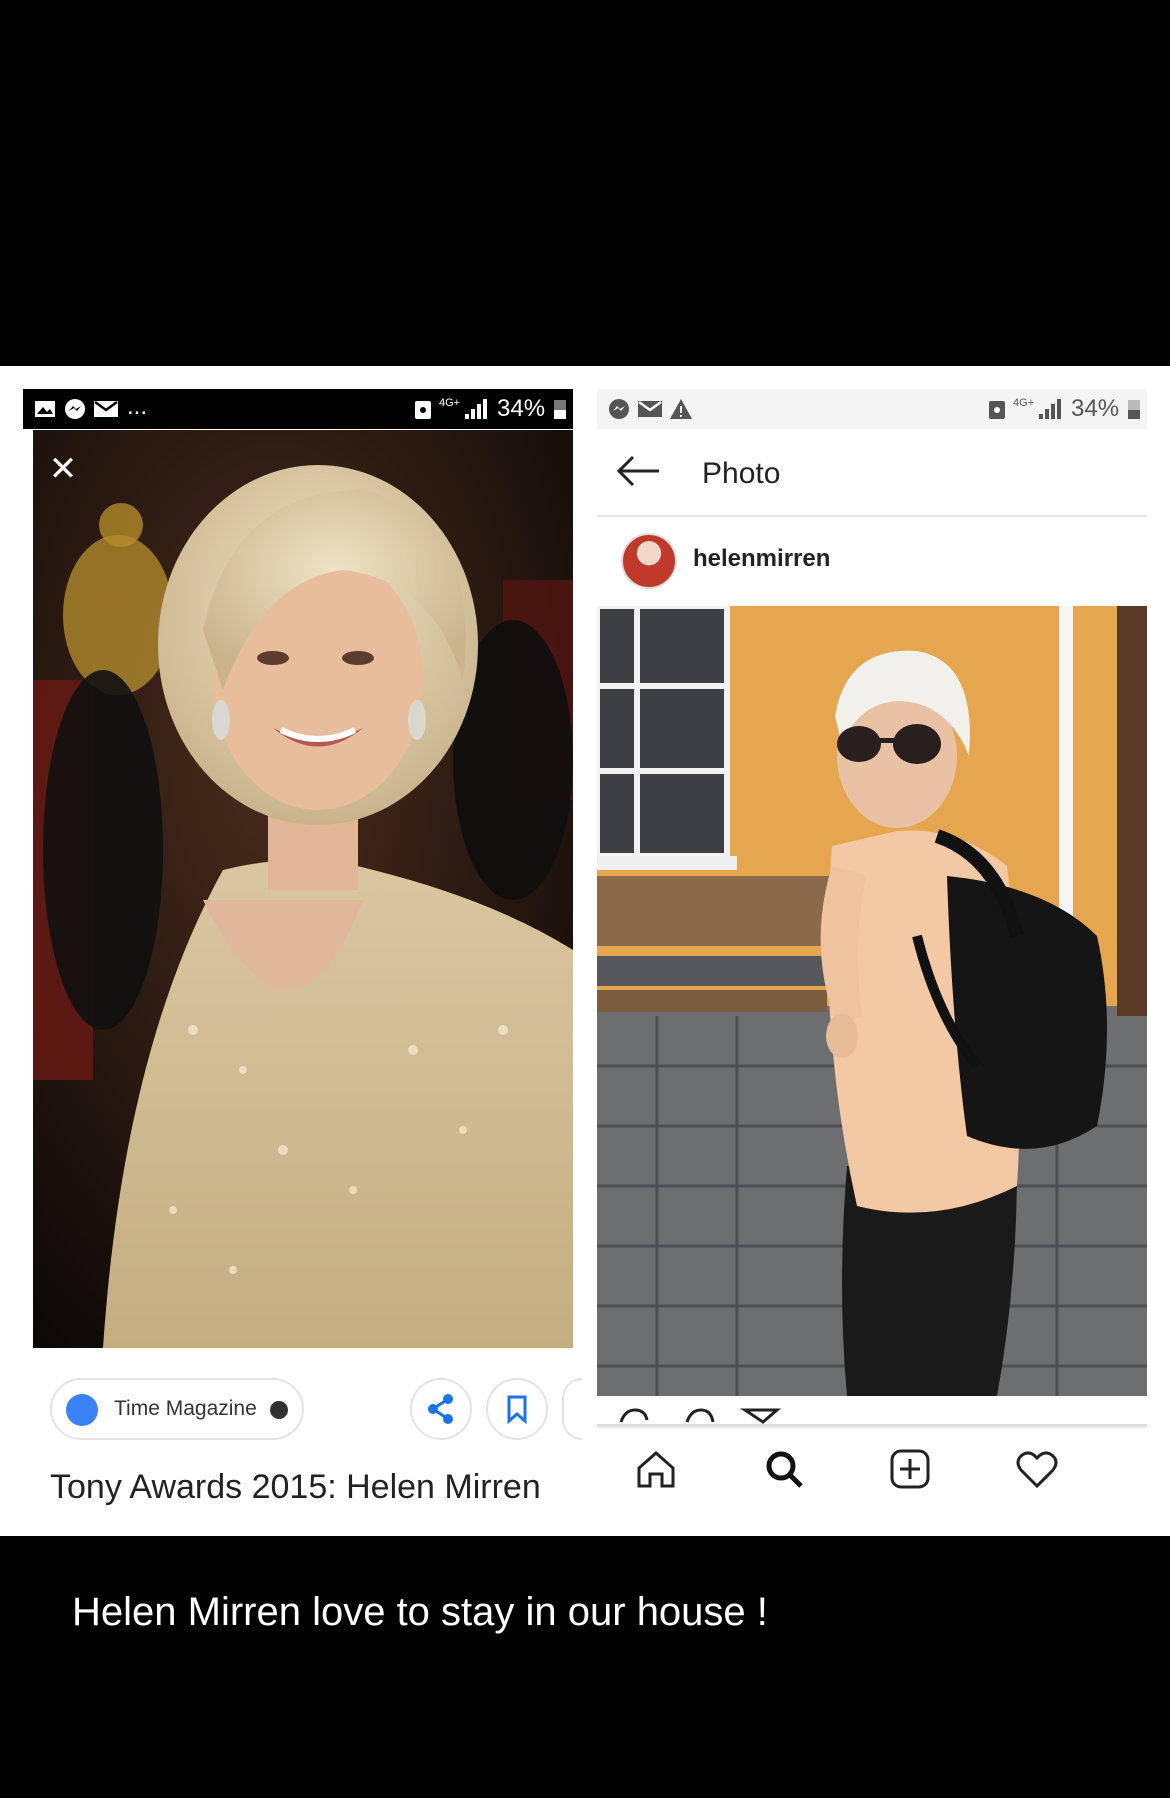 This screenshot has width=1170, height=1798. What do you see at coordinates (638, 471) in the screenshot?
I see `back-arrow-icon` at bounding box center [638, 471].